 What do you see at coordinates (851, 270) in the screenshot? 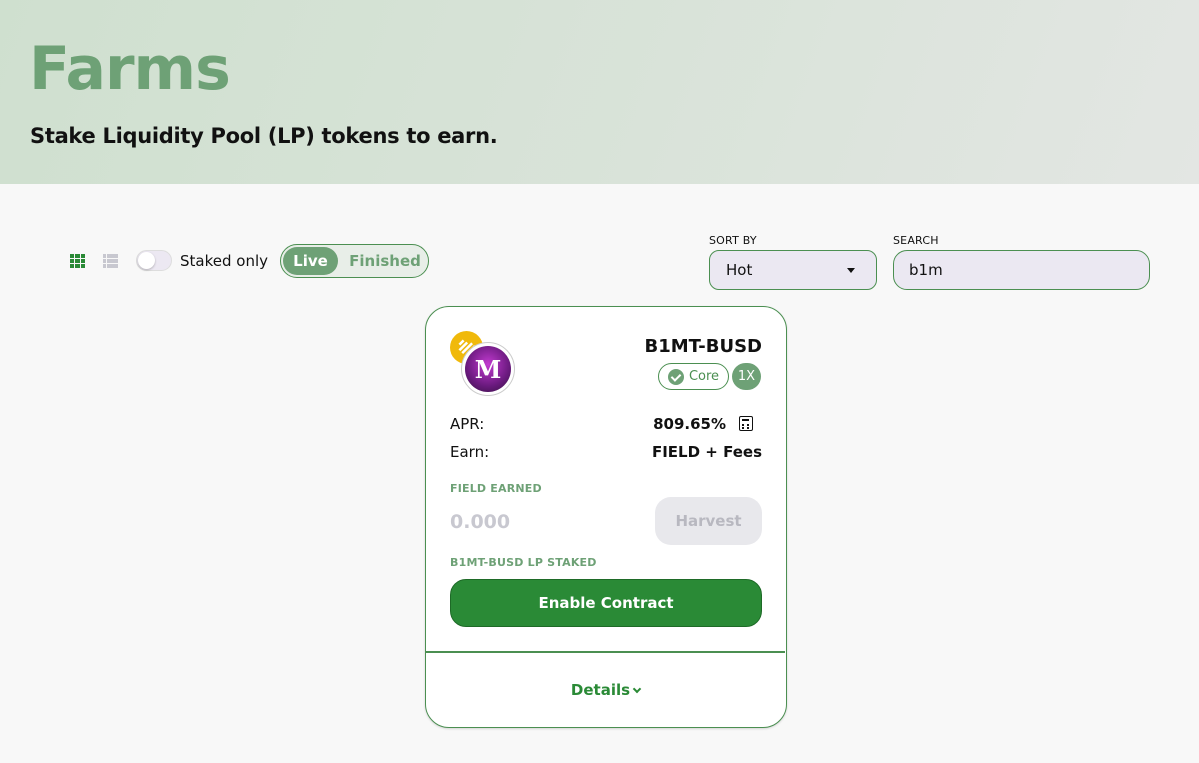
I see `caret-down-icon` at bounding box center [851, 270].